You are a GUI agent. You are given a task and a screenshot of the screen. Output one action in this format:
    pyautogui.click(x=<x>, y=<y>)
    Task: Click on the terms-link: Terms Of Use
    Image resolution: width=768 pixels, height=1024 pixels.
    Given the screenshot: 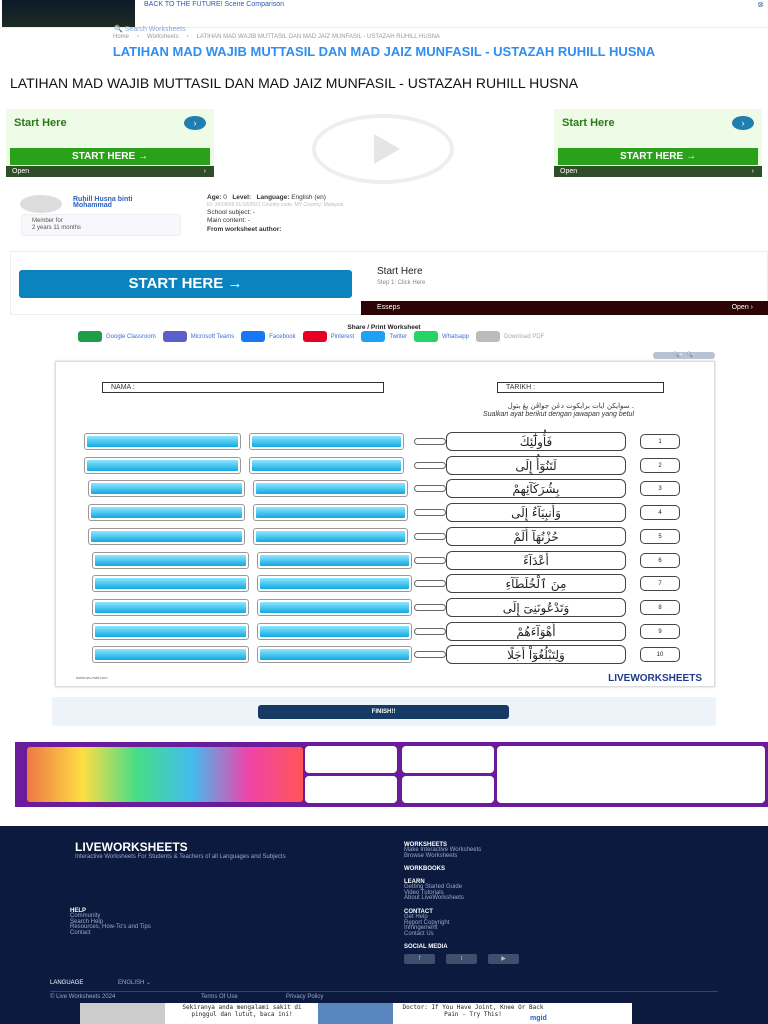 What is the action you would take?
    pyautogui.click(x=219, y=997)
    